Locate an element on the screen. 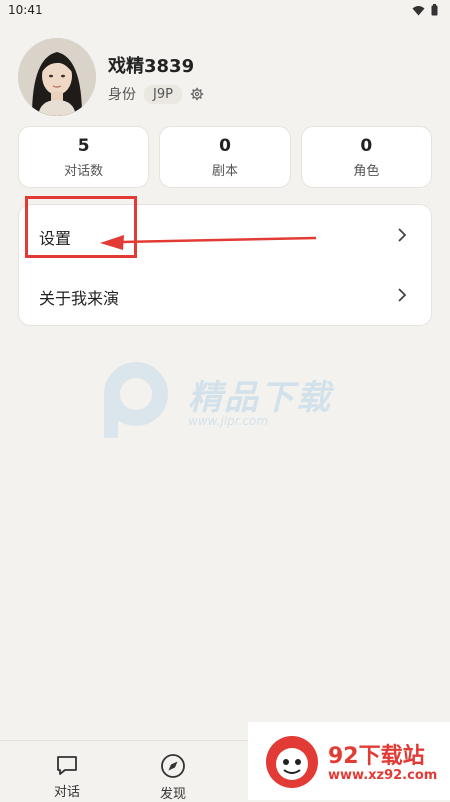 Image resolution: width=450 pixels, height=802 pixels. avatar is located at coordinates (57, 77).